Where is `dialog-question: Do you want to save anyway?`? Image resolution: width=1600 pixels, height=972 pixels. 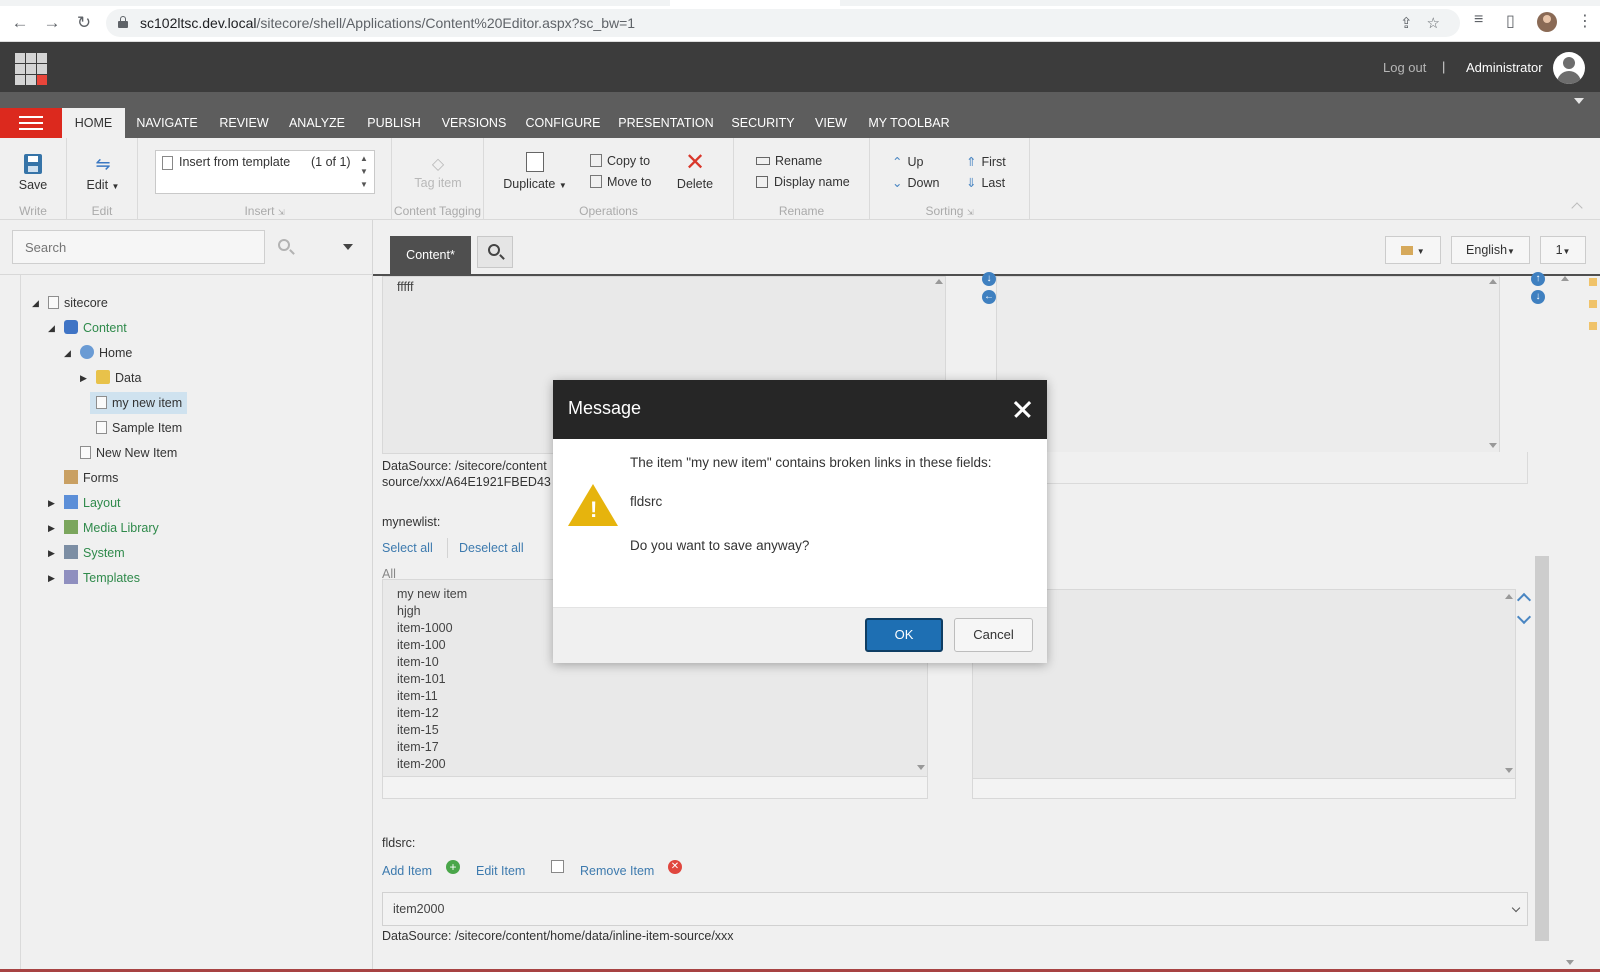
dialog-question: Do you want to save anyway? is located at coordinates (720, 545).